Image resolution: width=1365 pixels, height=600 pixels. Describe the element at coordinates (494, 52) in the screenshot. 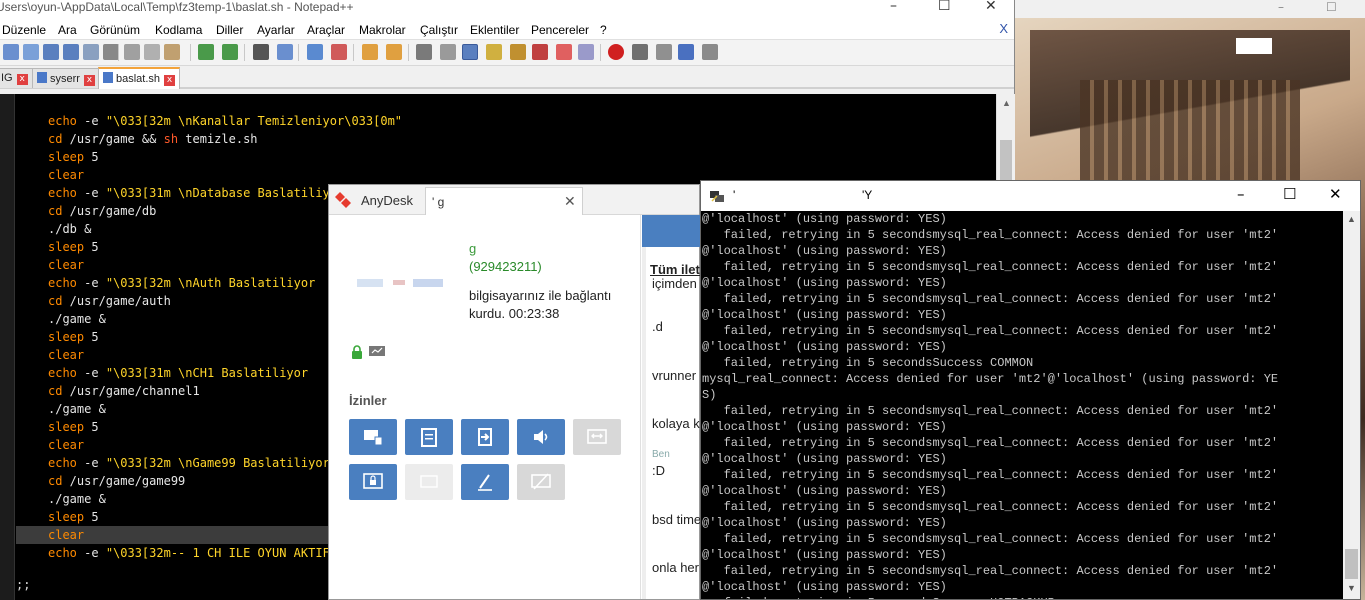

I see `udl-icon` at that location.